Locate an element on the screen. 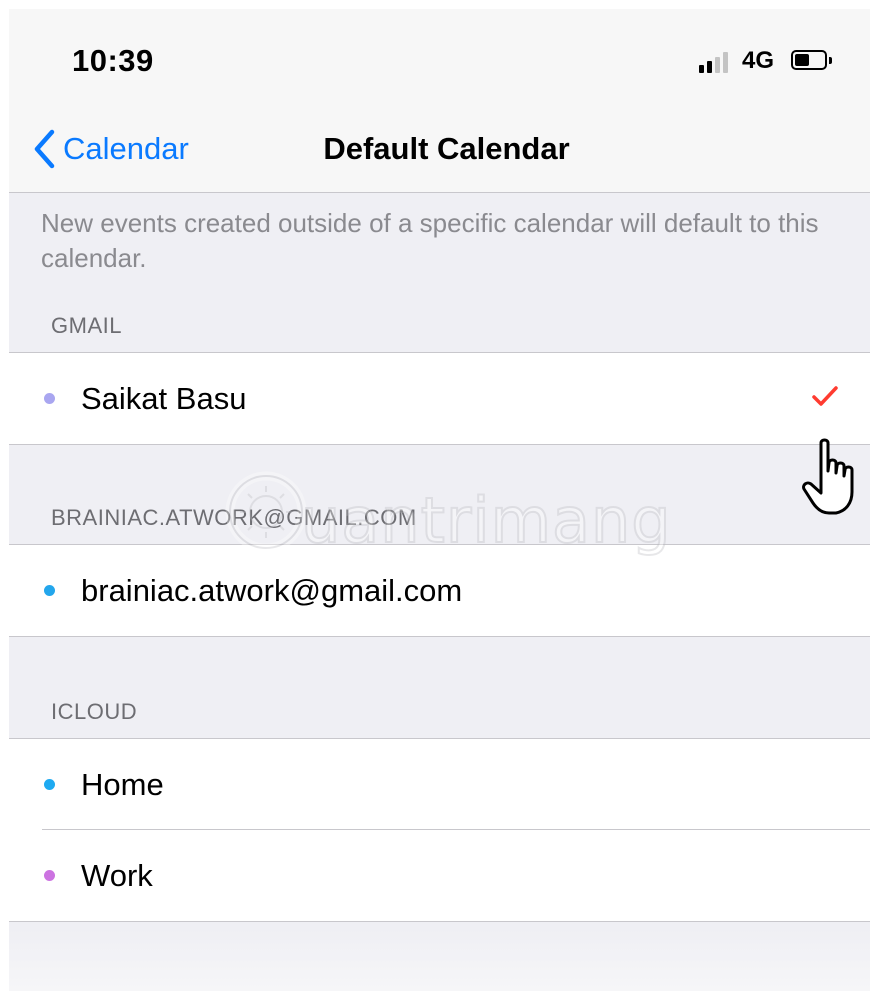  calendar-row-label: brainiac.atwork@gmail.com is located at coordinates (272, 590).